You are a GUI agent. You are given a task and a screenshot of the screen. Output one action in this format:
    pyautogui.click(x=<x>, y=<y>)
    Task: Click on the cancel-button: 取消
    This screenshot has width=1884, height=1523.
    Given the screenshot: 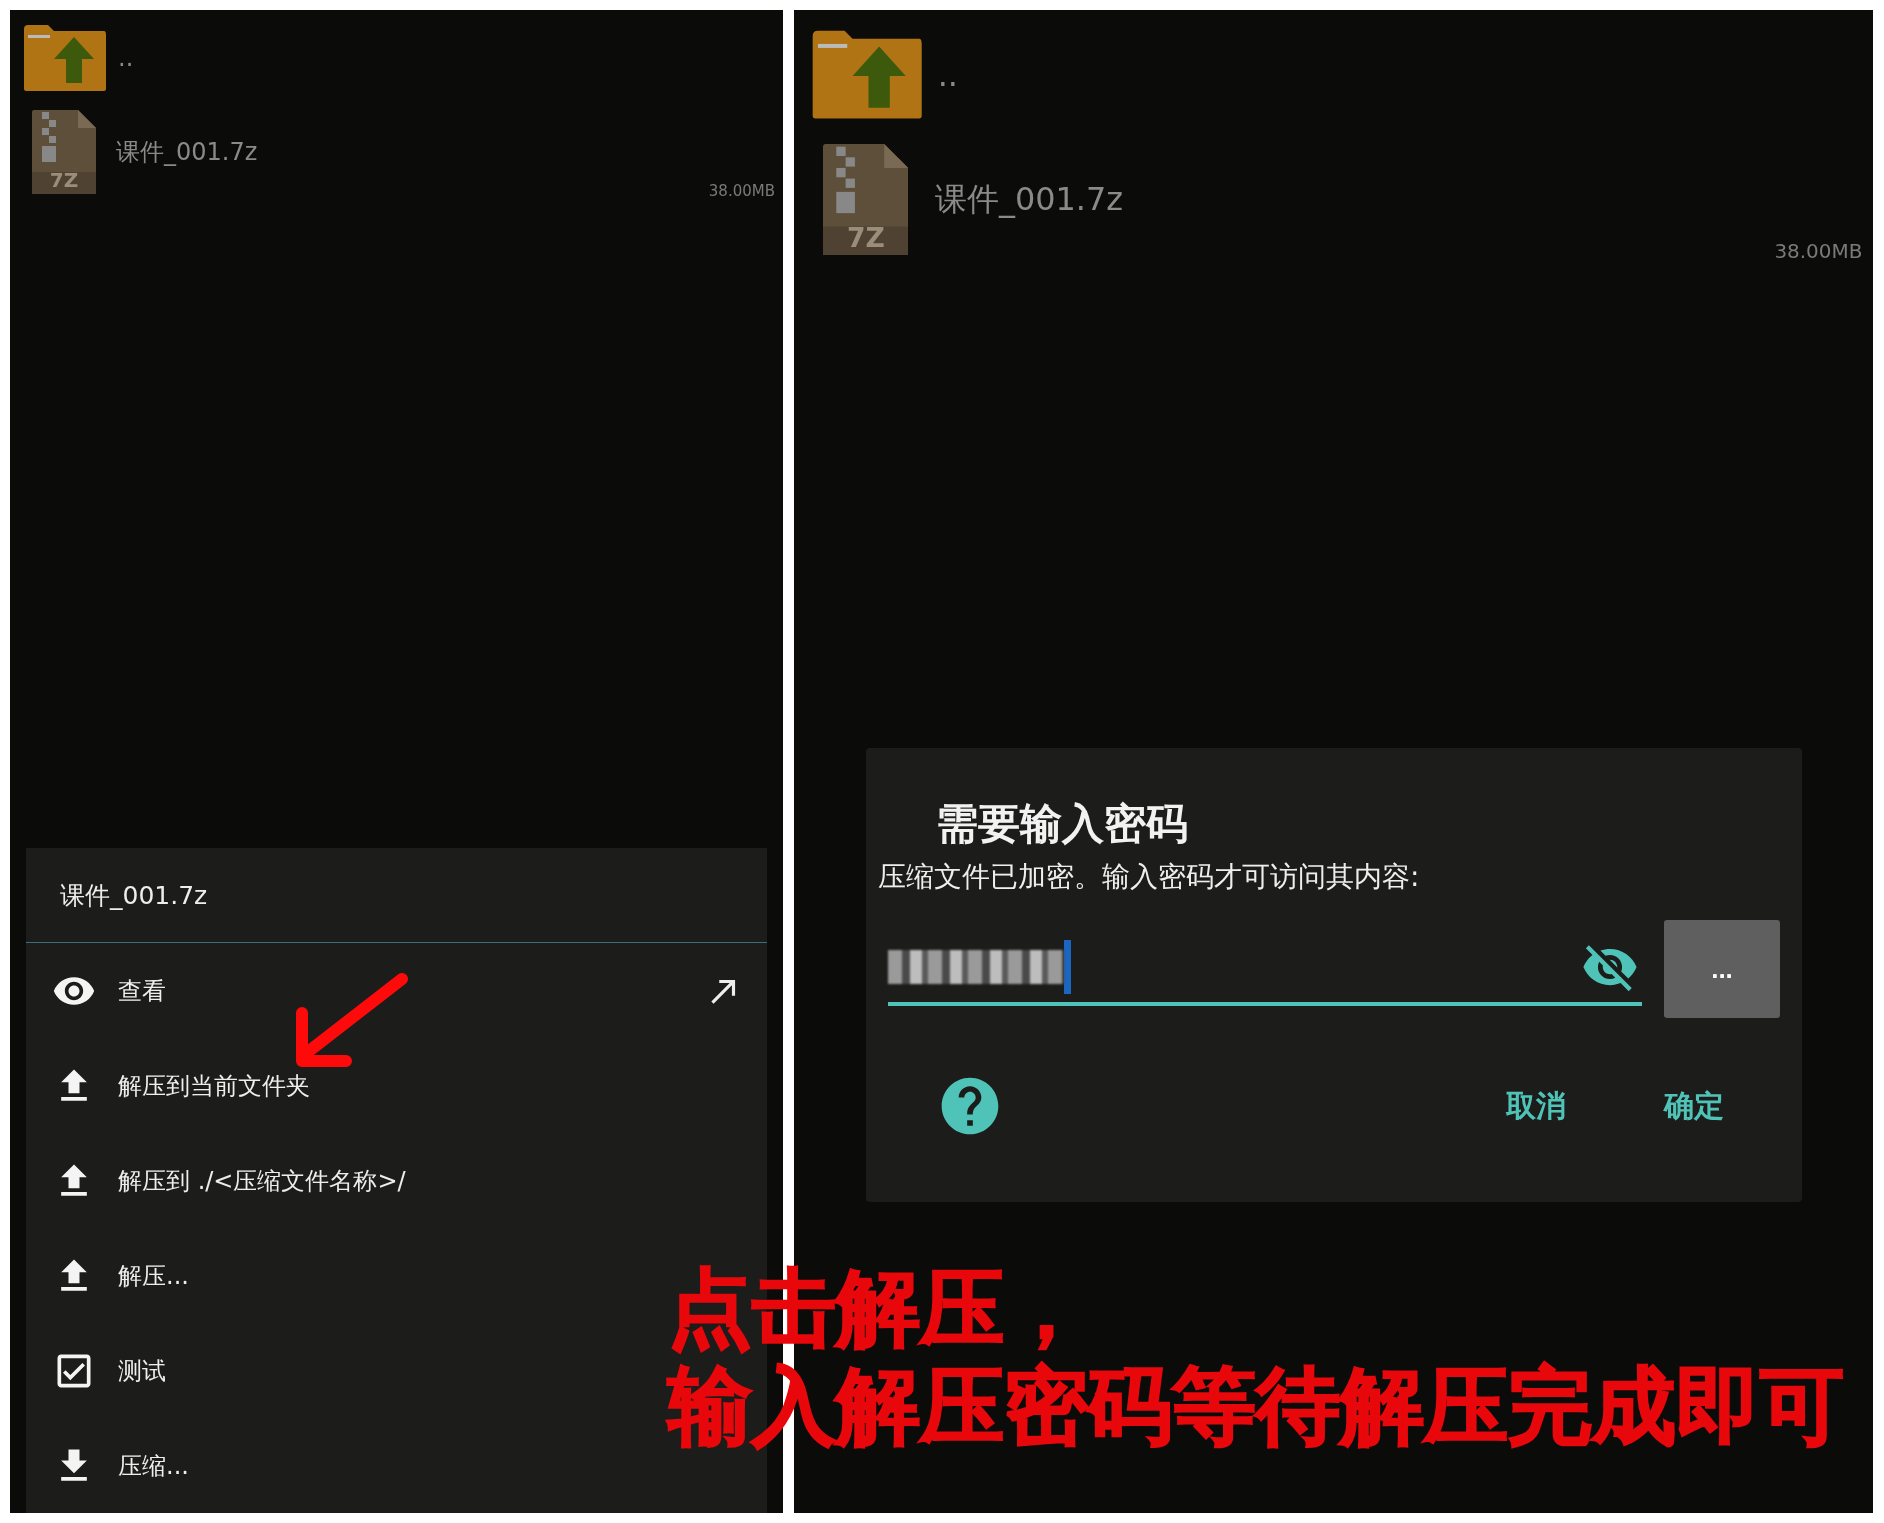 What is the action you would take?
    pyautogui.click(x=1536, y=1106)
    